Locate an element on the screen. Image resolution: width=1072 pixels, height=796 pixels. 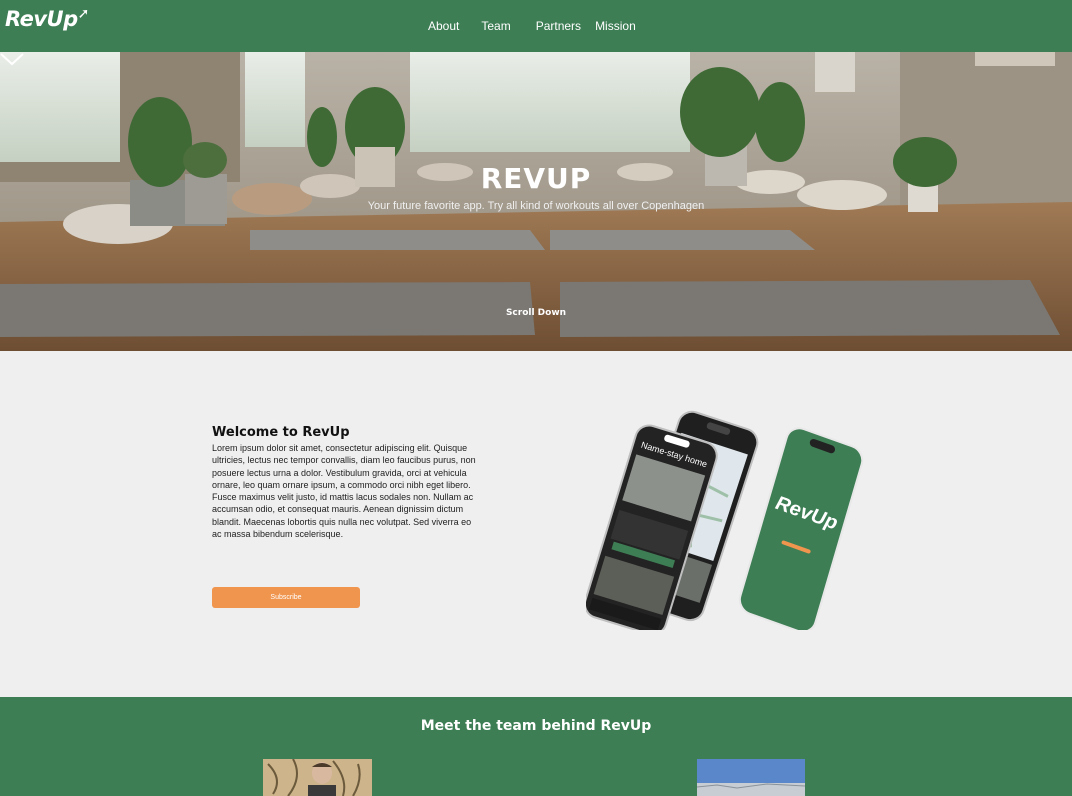
chevron-down-icon is located at coordinates (12, 59).